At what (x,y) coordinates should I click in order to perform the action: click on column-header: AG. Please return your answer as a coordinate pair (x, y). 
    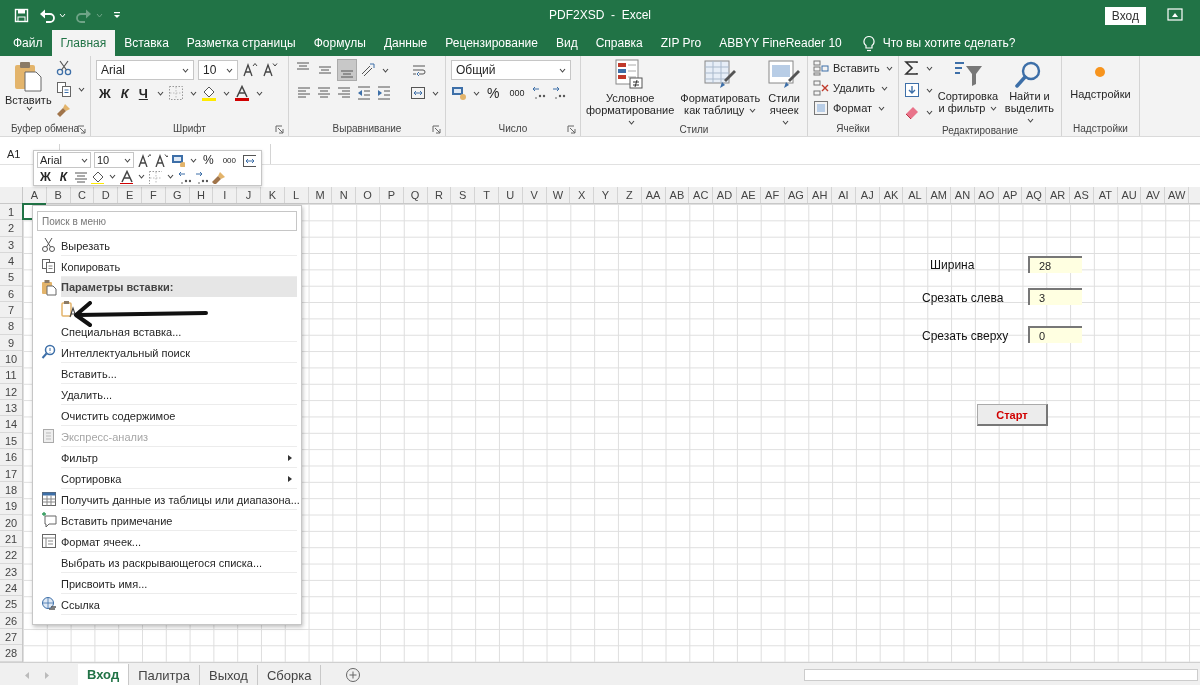
    Looking at the image, I should click on (796, 195).